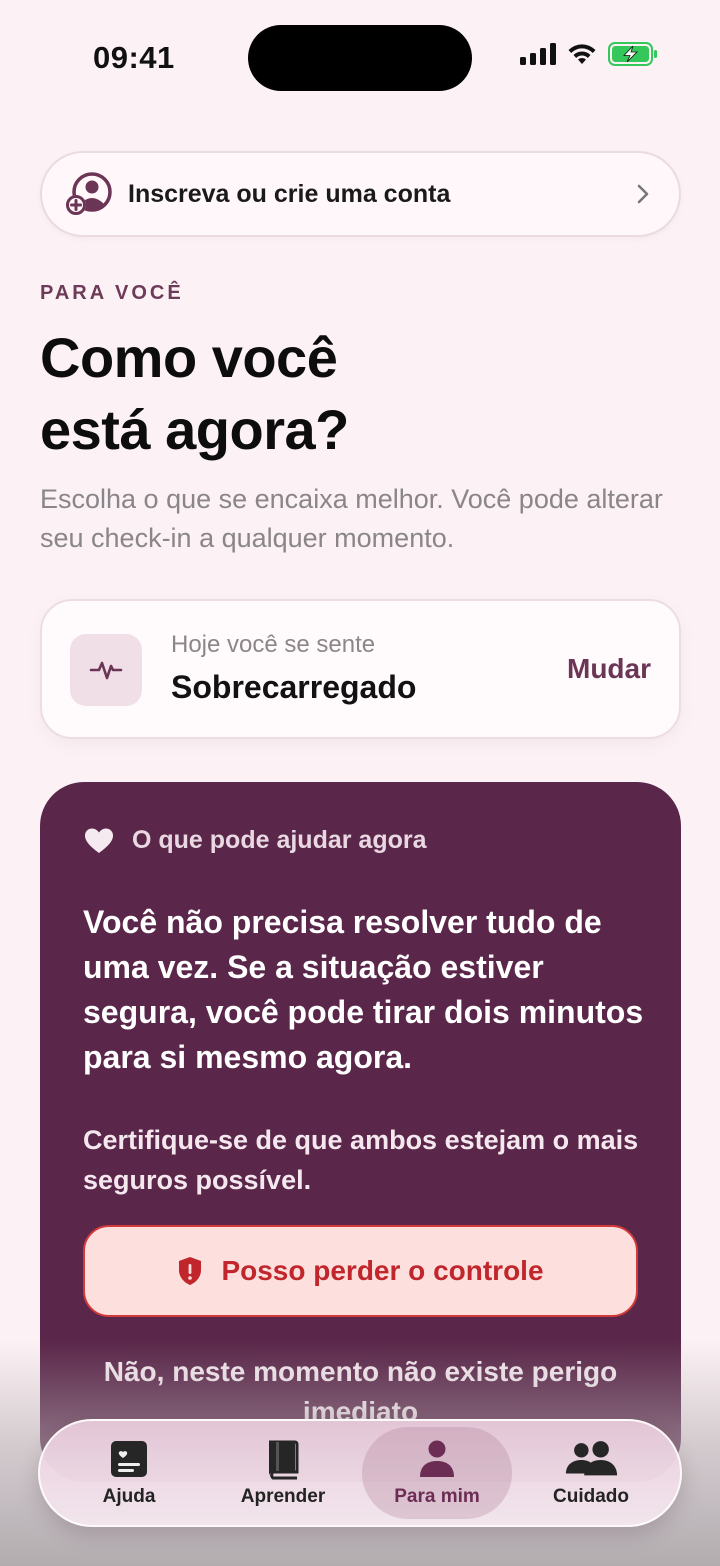 Image resolution: width=720 pixels, height=1566 pixels. I want to click on person-icon, so click(437, 1458).